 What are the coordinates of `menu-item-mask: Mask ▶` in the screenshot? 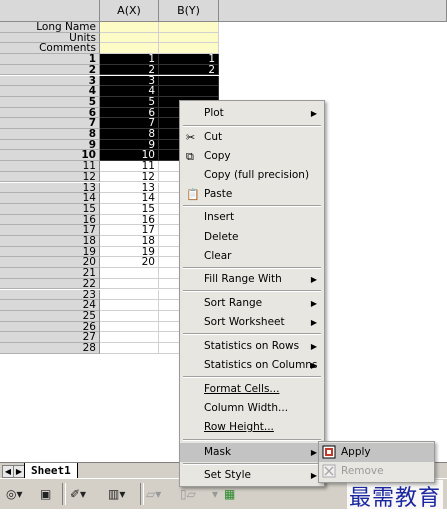 It's located at (252, 452).